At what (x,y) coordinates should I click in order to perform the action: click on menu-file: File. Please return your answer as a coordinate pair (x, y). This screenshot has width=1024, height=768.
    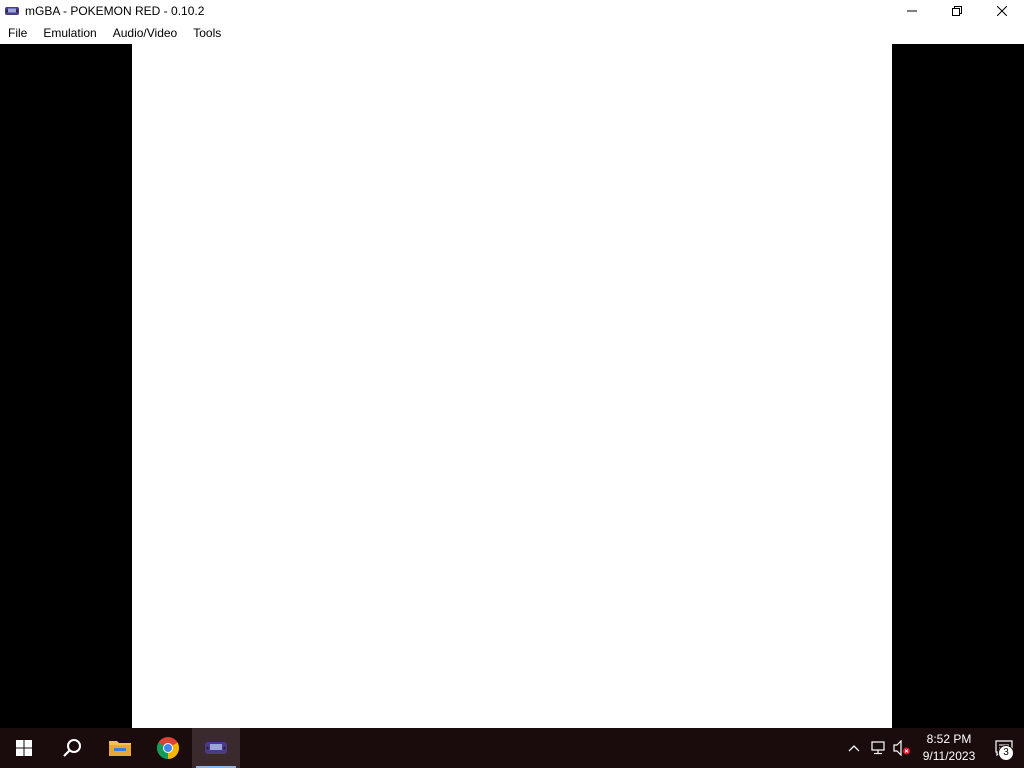
    Looking at the image, I should click on (17, 33).